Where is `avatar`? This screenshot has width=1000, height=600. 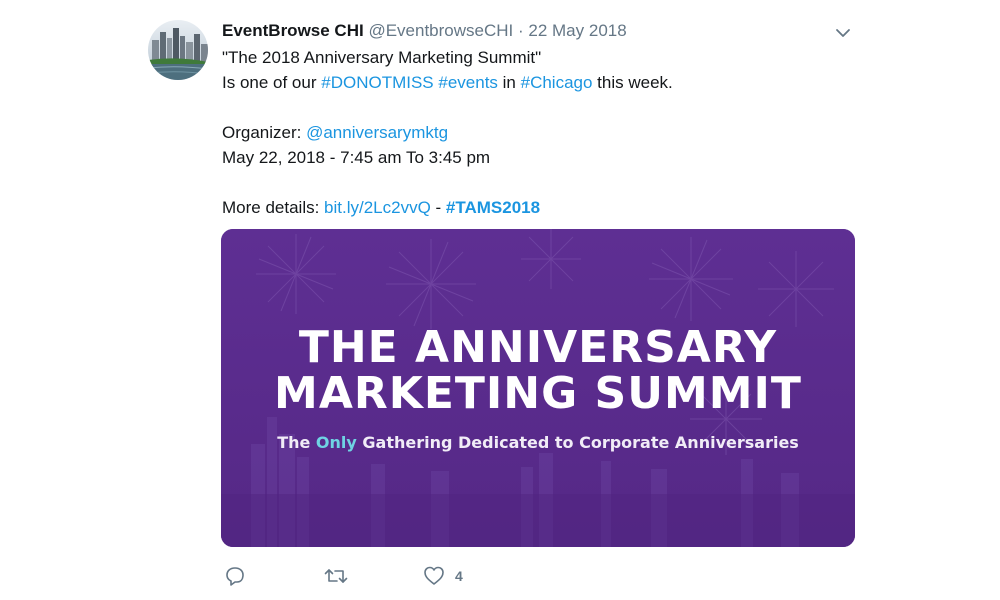 avatar is located at coordinates (178, 50).